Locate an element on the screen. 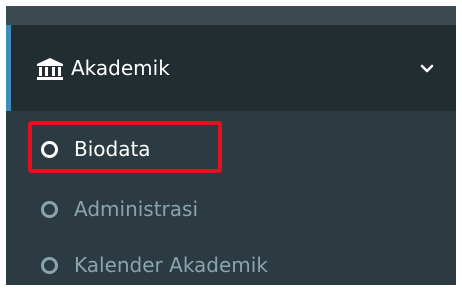 The width and height of the screenshot is (462, 297). menu-akademik-label: Akademik is located at coordinates (120, 68).